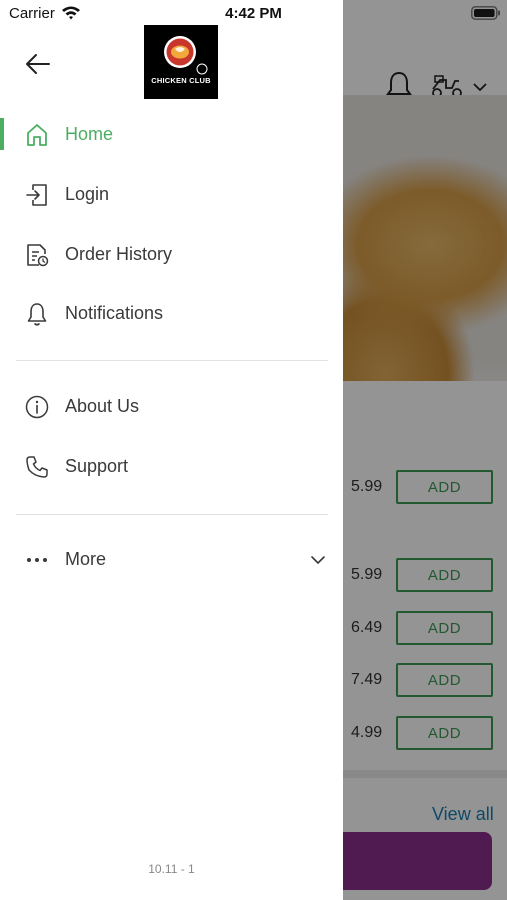 The height and width of the screenshot is (900, 507). I want to click on home-icon, so click(37, 135).